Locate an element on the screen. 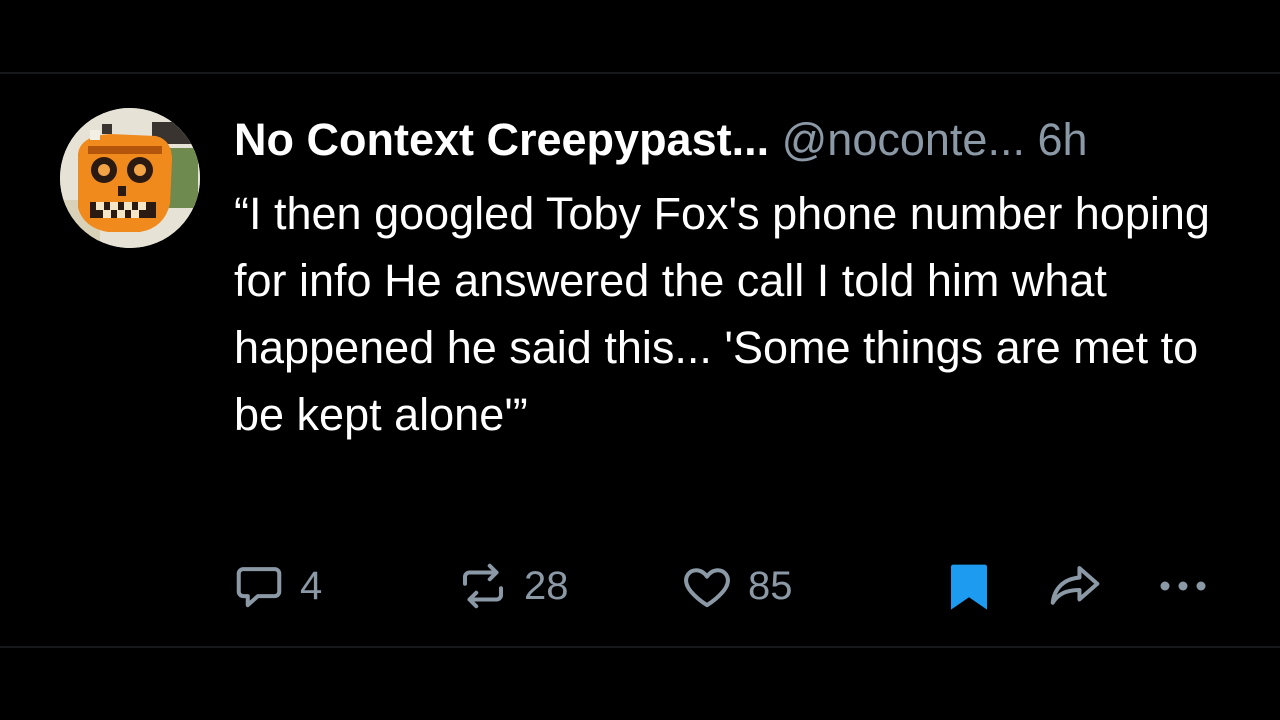  post-header: No Context Creepypast... @noconte... 6h is located at coordinates (661, 140).